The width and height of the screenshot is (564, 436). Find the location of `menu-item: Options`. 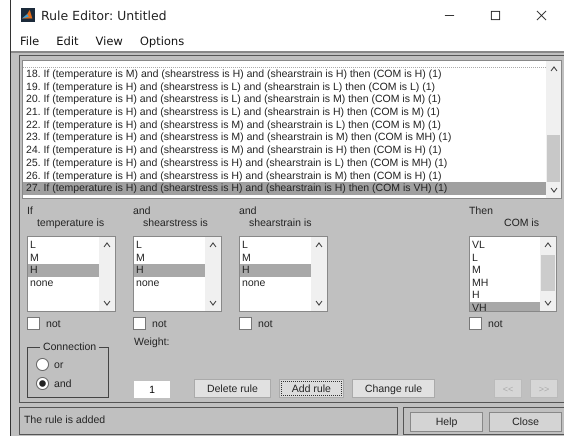

menu-item: Options is located at coordinates (162, 41).